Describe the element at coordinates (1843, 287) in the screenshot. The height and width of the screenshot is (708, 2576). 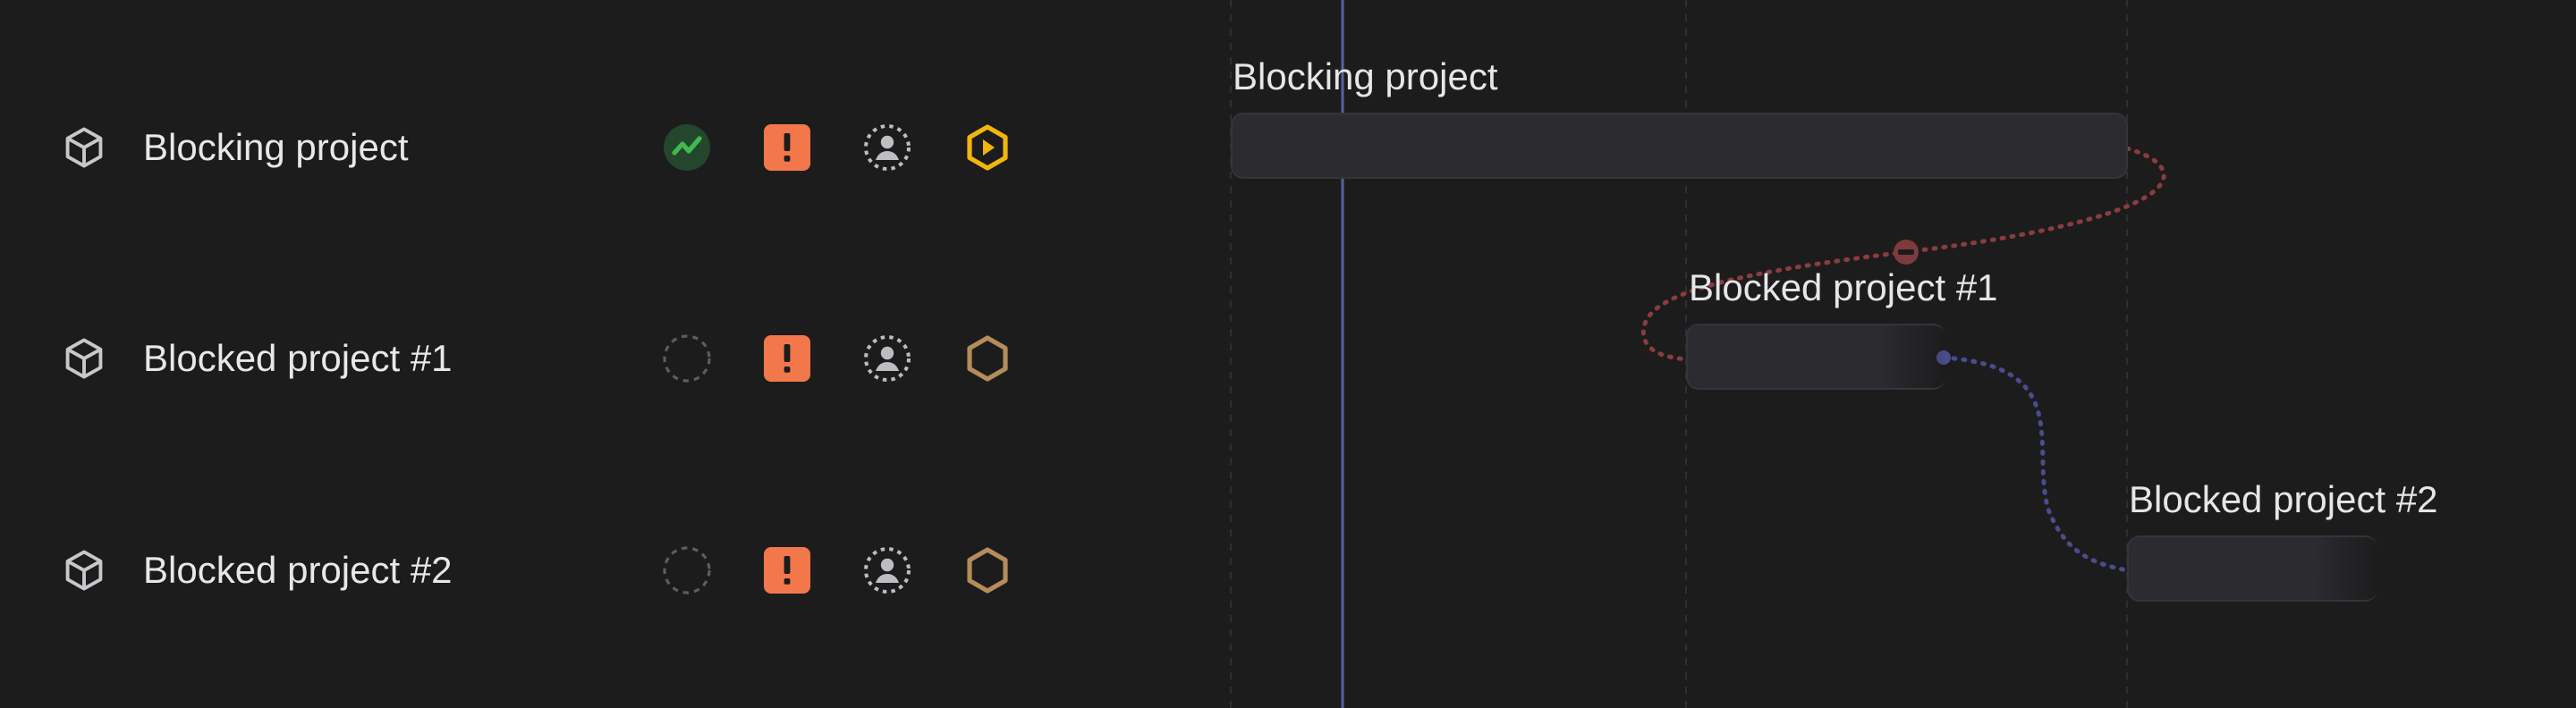
I see `timeline-bar-label: Blocked project #1` at that location.